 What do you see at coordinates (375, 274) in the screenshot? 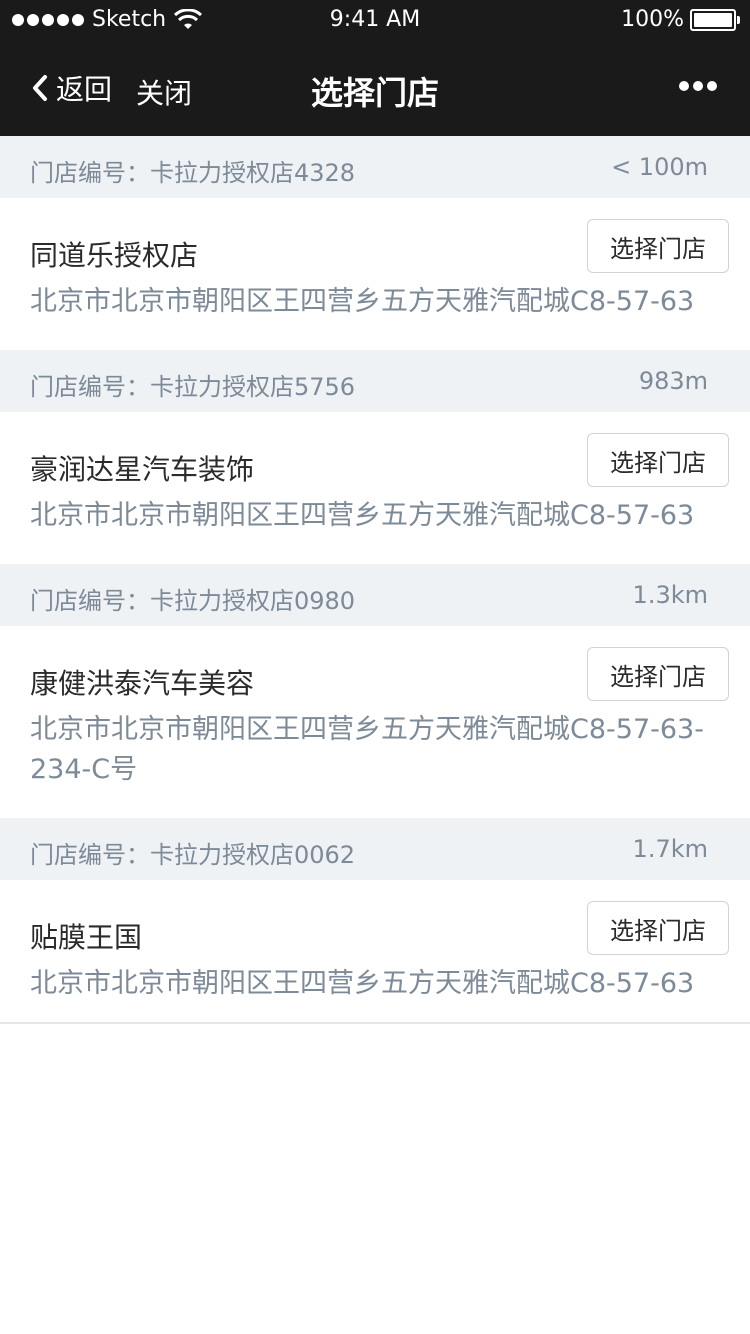
I see `store-card: 同道乐授权店 选择门店 北京市北京市朝阳区王四营乡五方天雅汽配城C8-57-63` at bounding box center [375, 274].